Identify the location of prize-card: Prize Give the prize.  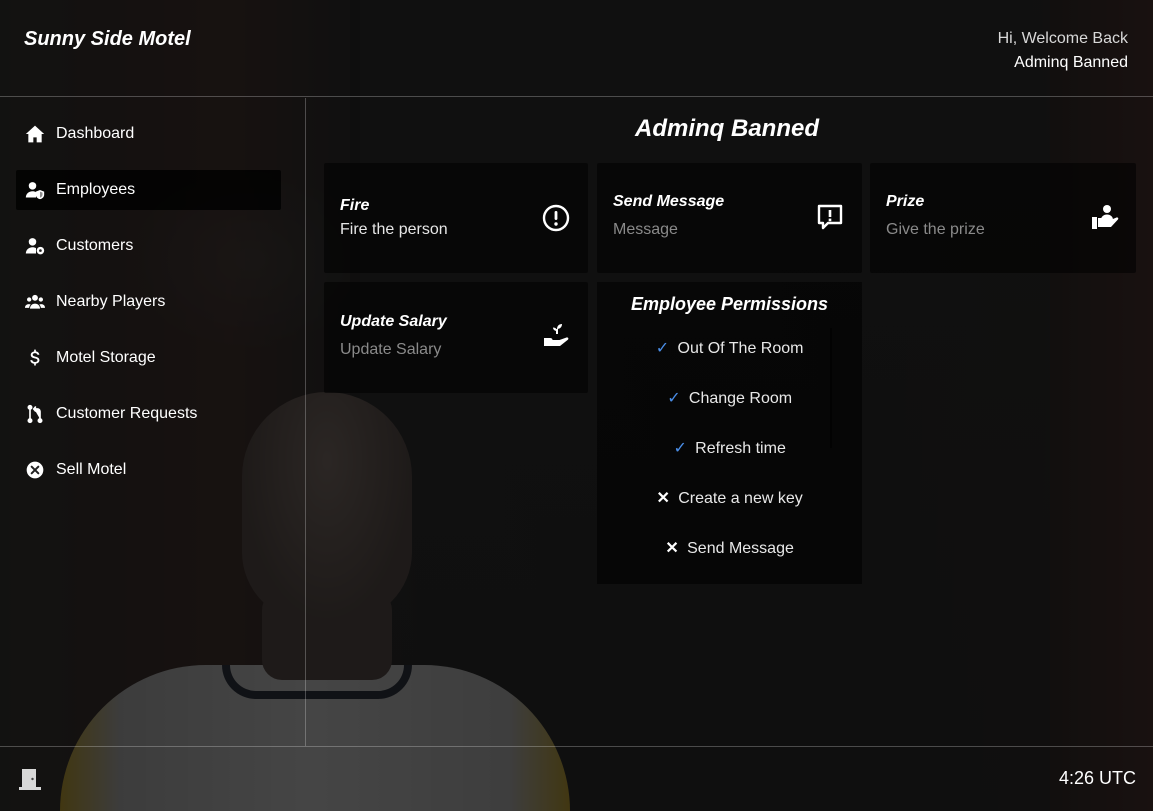
(1003, 218).